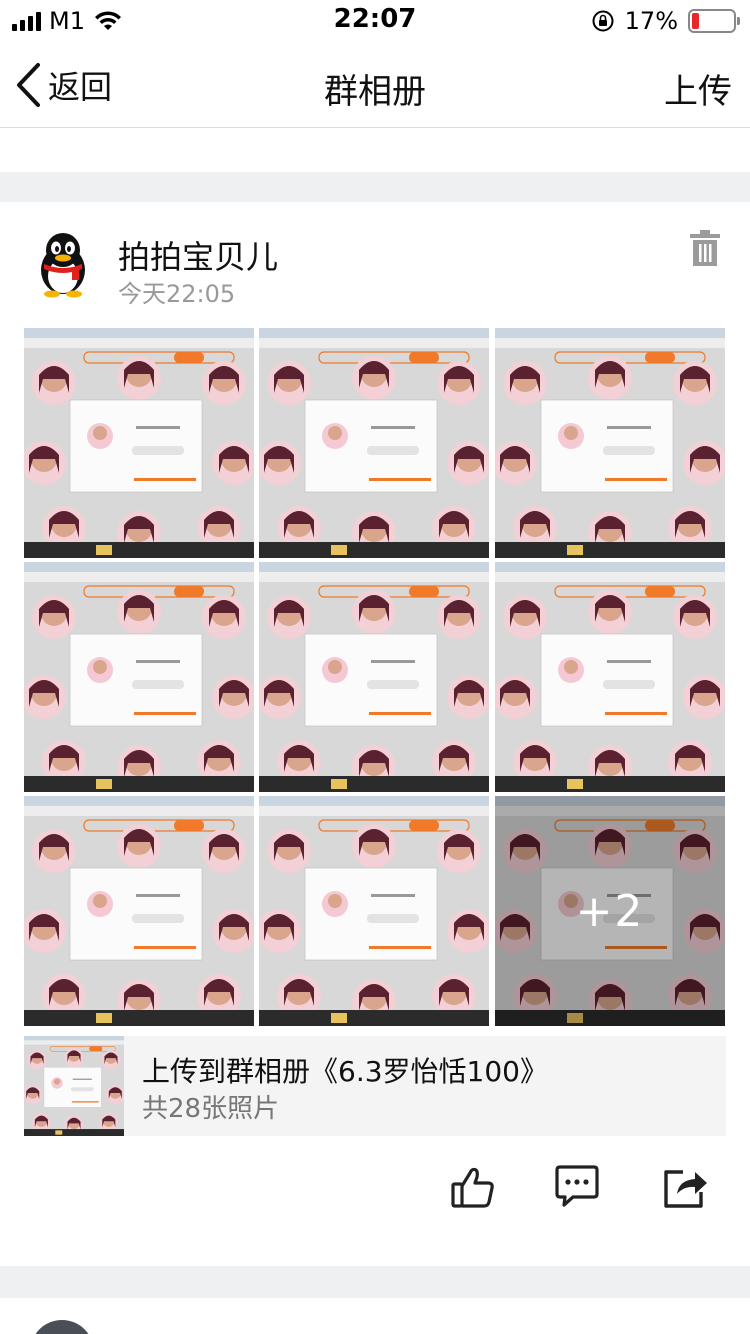 Image resolution: width=750 pixels, height=1334 pixels. What do you see at coordinates (695, 21) in the screenshot?
I see `battery-level` at bounding box center [695, 21].